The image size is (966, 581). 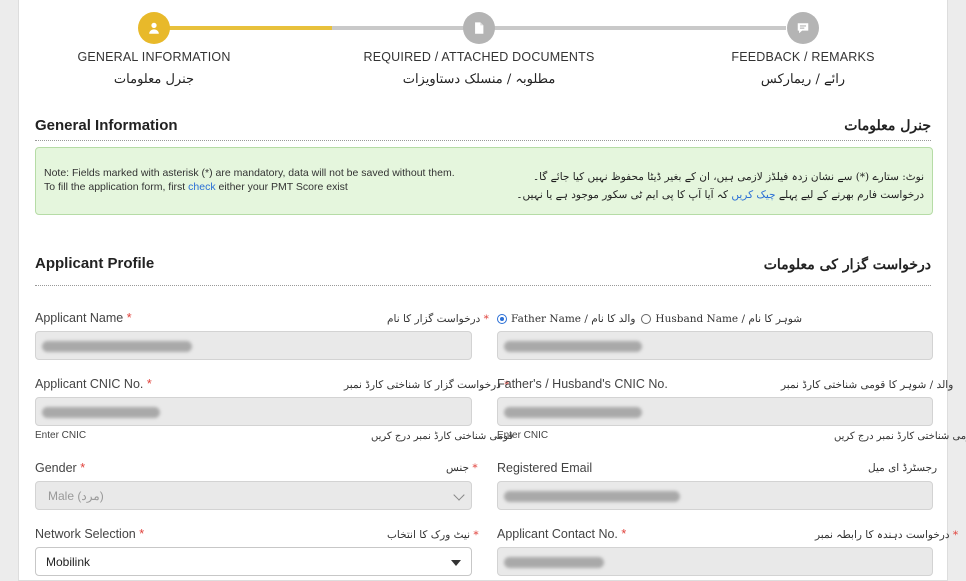 I want to click on applicant-name-label-urdu: * درخواست گزار کا نام, so click(x=438, y=319).